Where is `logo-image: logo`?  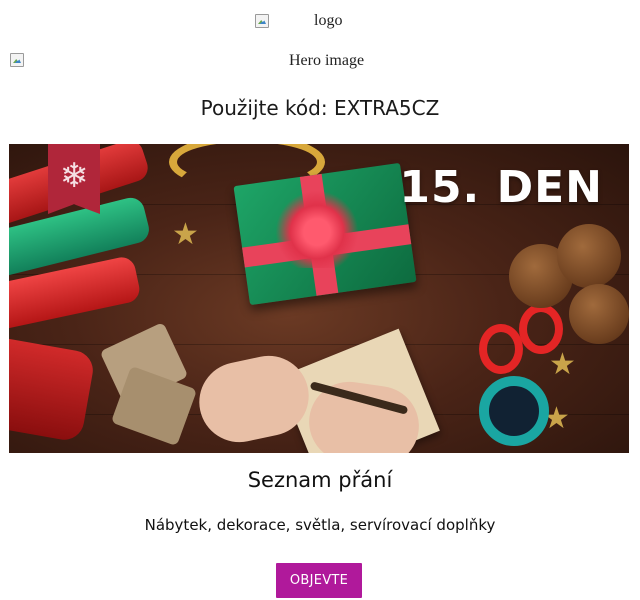 logo-image: logo is located at coordinates (298, 21).